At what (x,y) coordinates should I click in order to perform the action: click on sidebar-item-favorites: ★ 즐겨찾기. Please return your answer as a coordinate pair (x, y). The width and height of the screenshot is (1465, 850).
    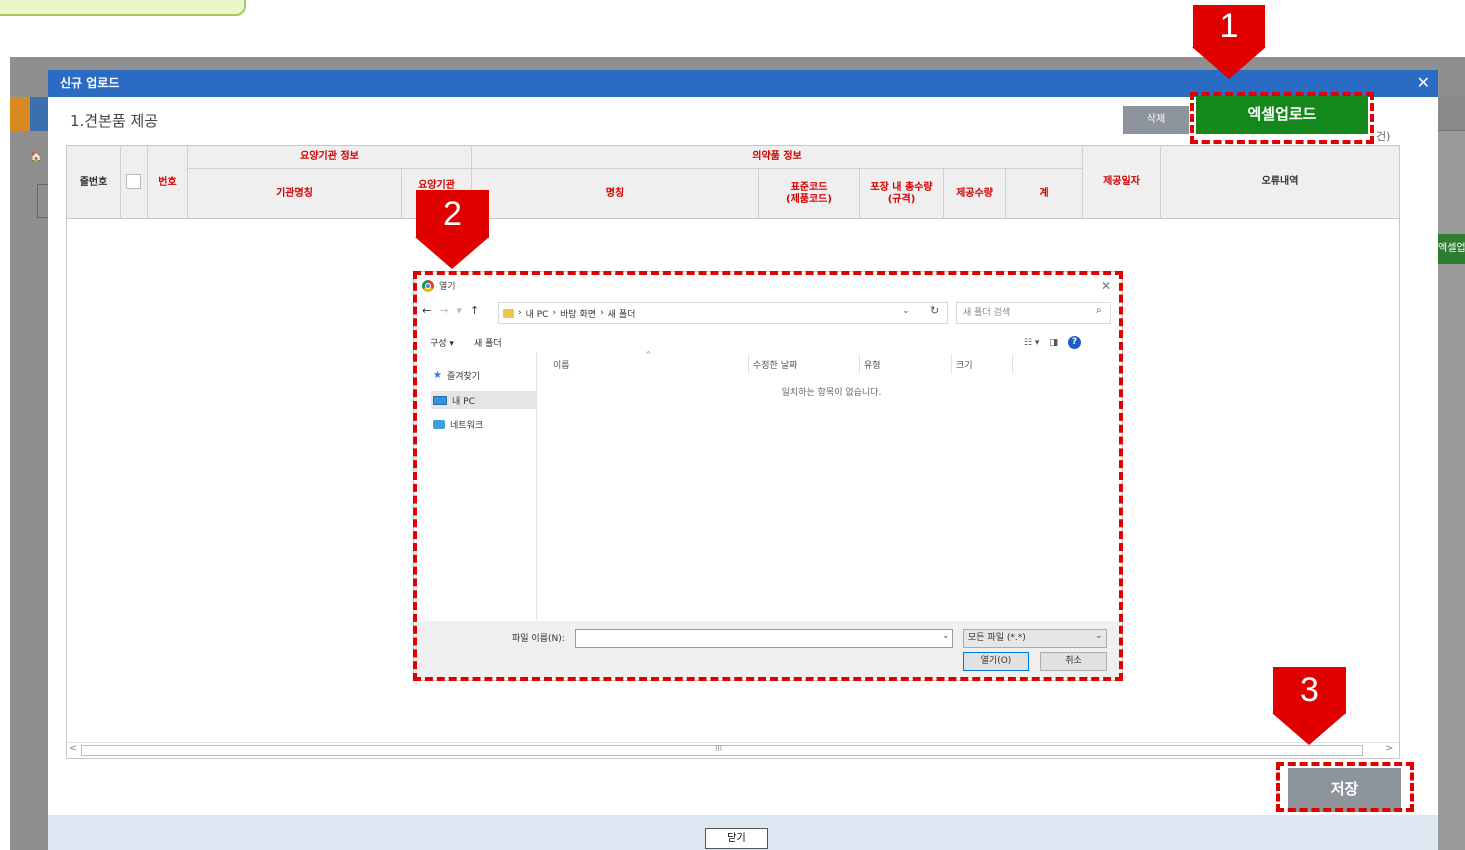
    Looking at the image, I should click on (456, 375).